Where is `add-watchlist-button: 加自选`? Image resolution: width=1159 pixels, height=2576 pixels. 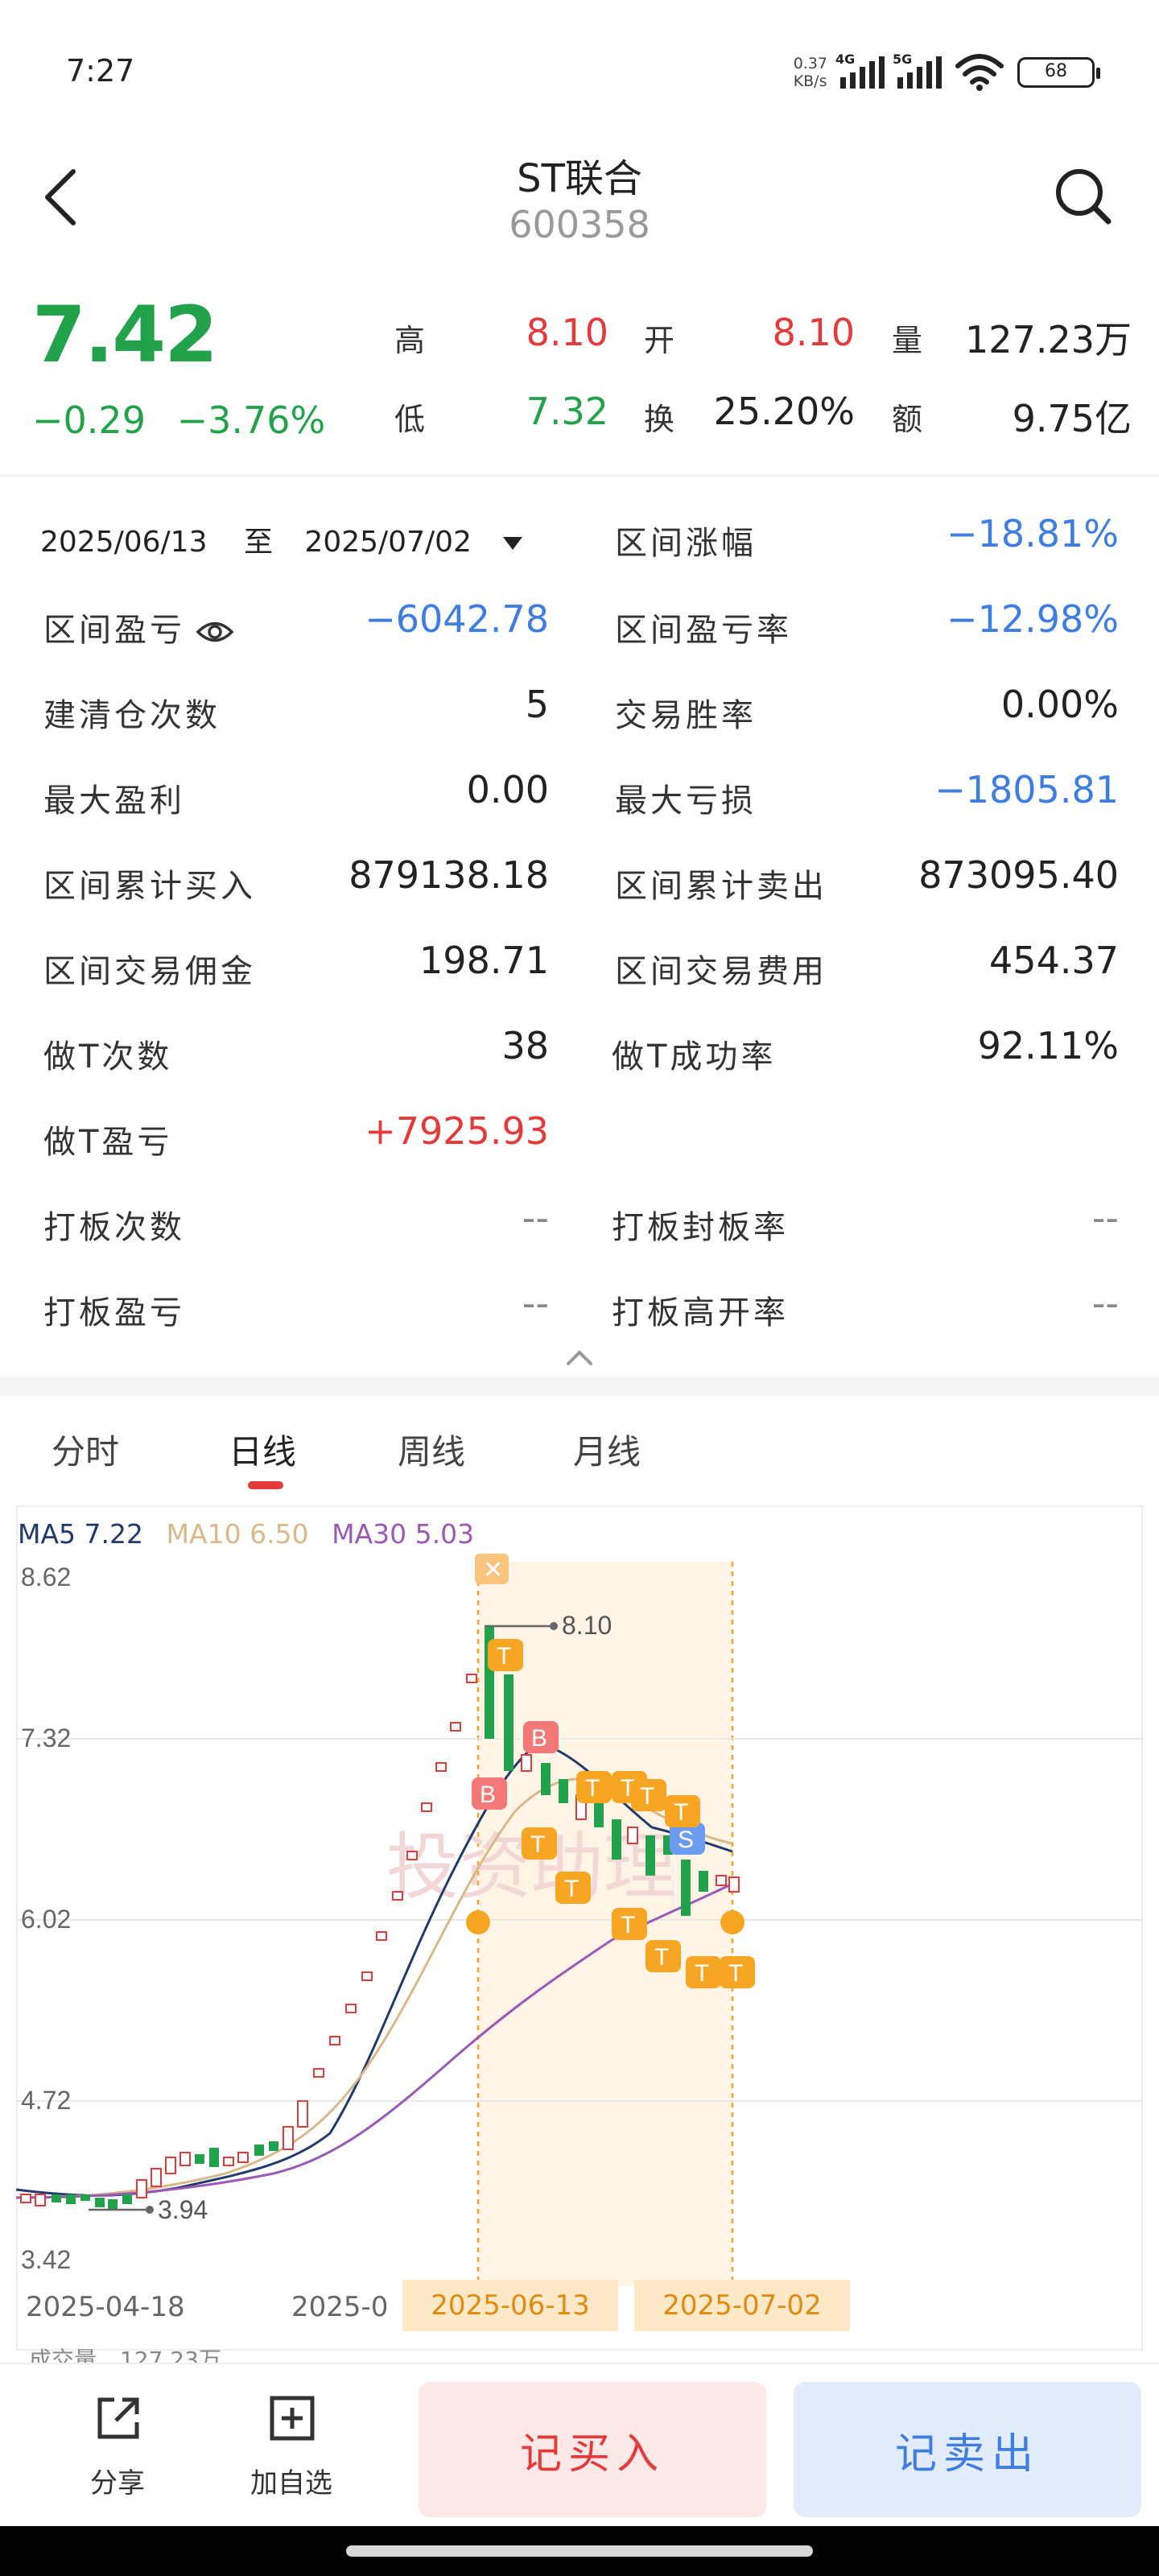
add-watchlist-button: 加自选 is located at coordinates (291, 2451).